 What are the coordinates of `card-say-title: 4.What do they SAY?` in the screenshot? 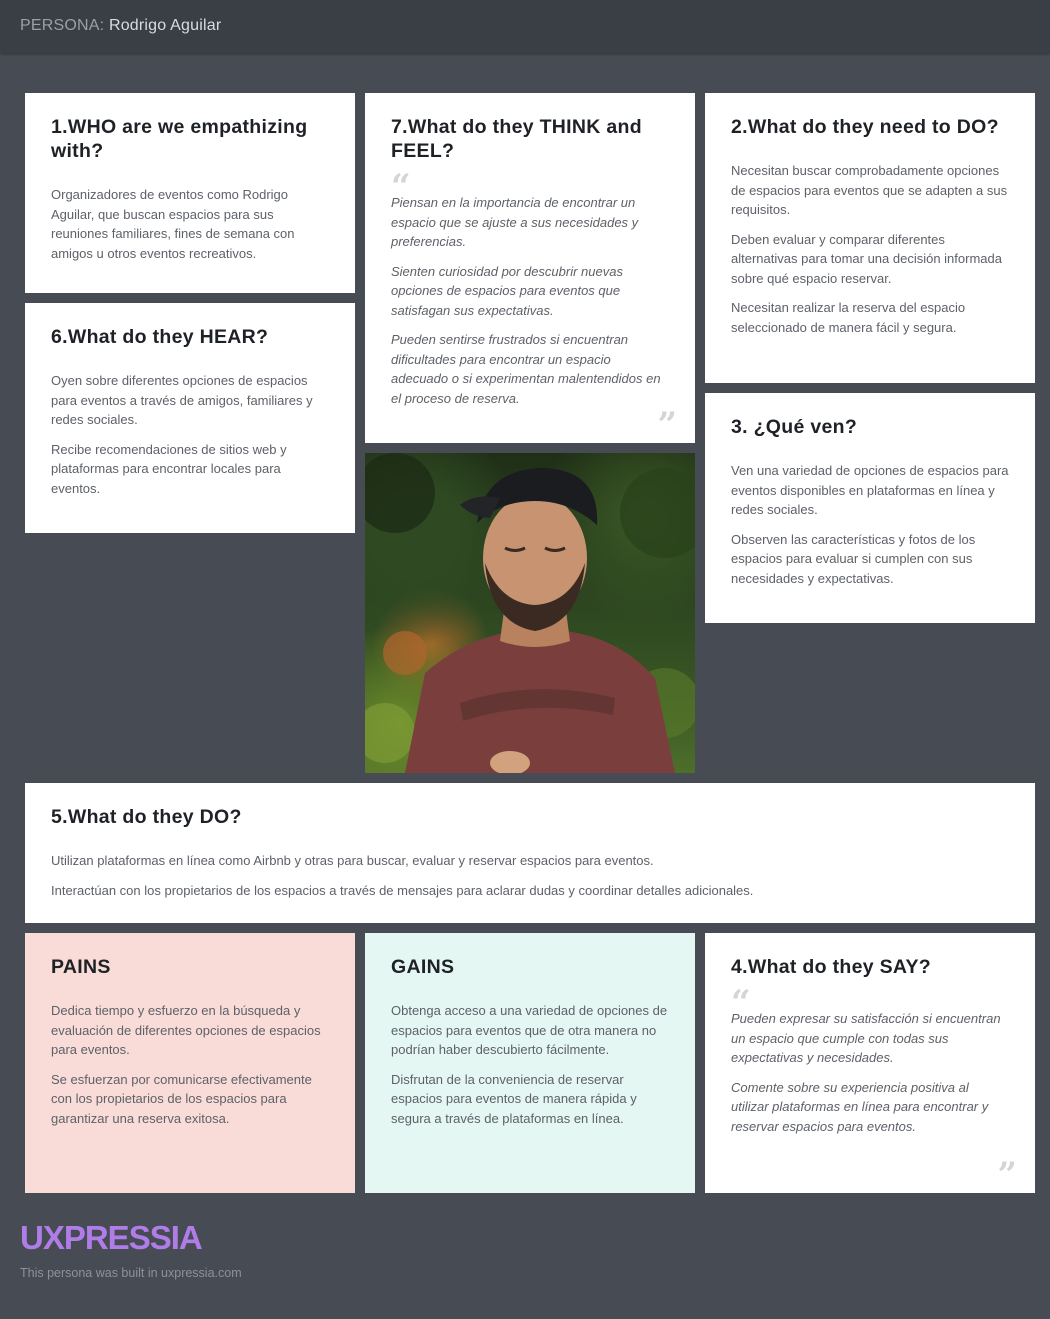 It's located at (831, 967).